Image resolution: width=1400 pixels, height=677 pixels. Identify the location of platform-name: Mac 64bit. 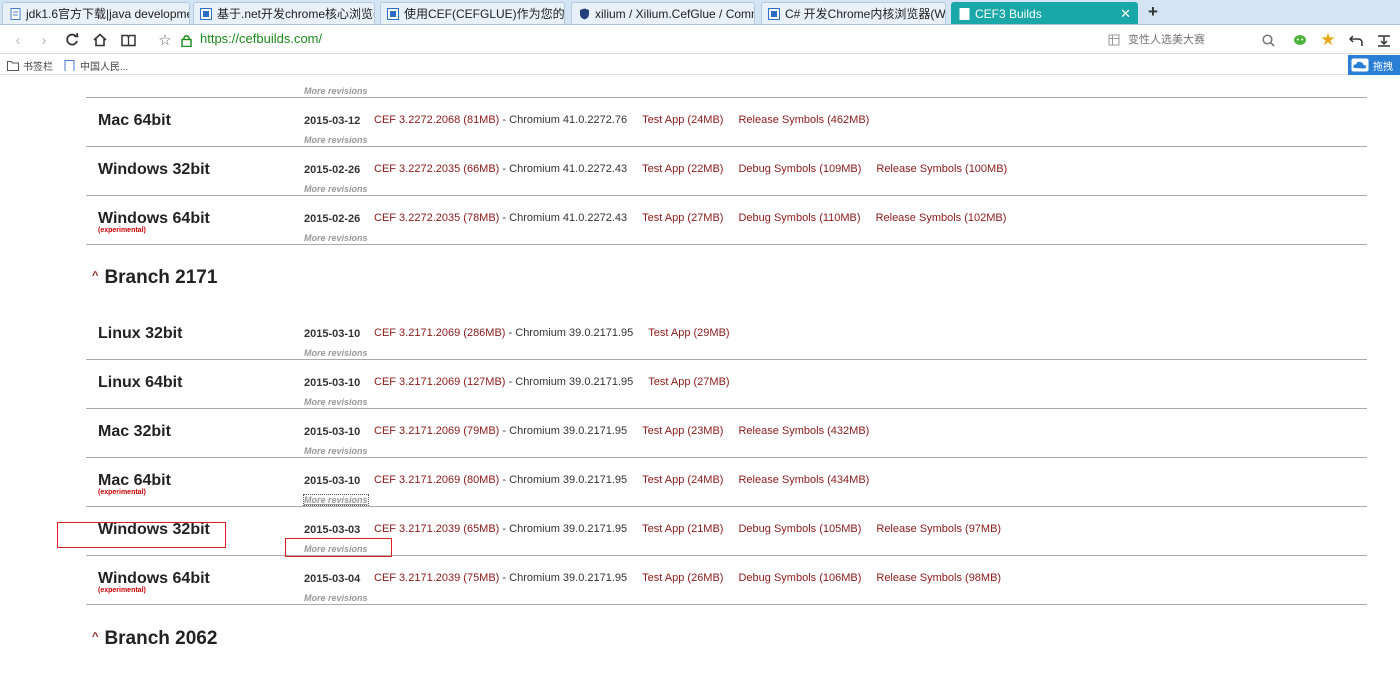
(134, 120).